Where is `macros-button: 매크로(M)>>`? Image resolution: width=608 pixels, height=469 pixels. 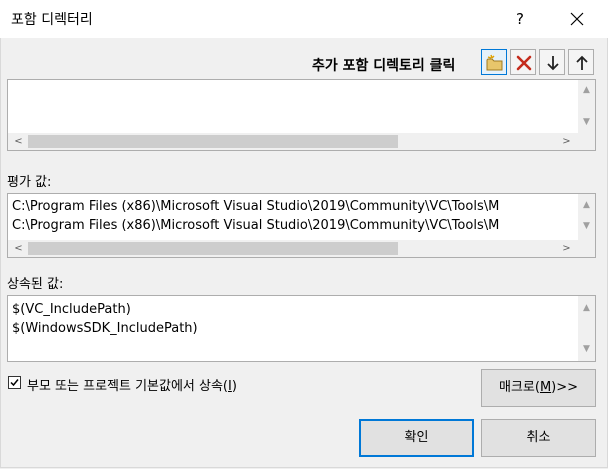 macros-button: 매크로(M)>> is located at coordinates (538, 388).